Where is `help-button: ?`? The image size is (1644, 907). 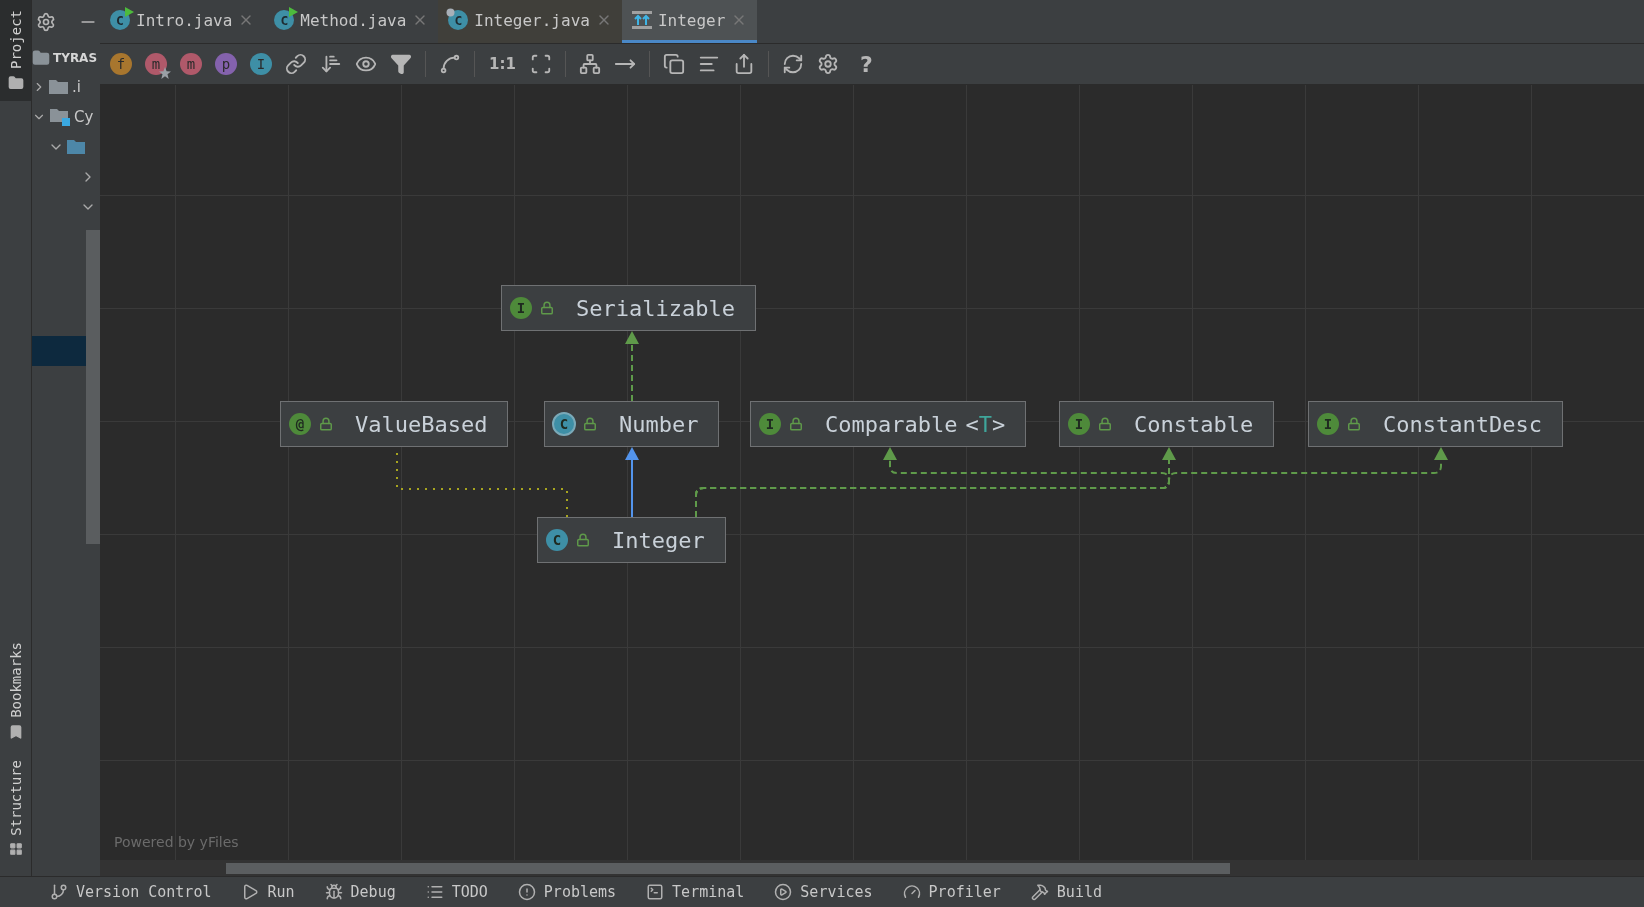
help-button: ? is located at coordinates (866, 64).